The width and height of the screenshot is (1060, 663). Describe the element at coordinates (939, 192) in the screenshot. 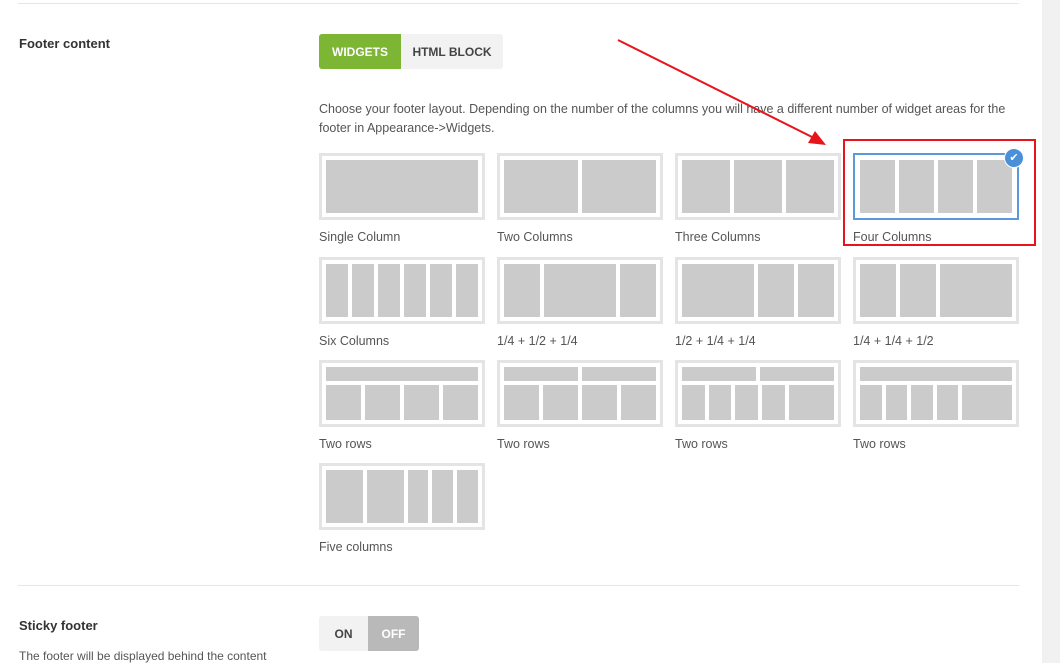

I see `annotation-highlight-box` at that location.